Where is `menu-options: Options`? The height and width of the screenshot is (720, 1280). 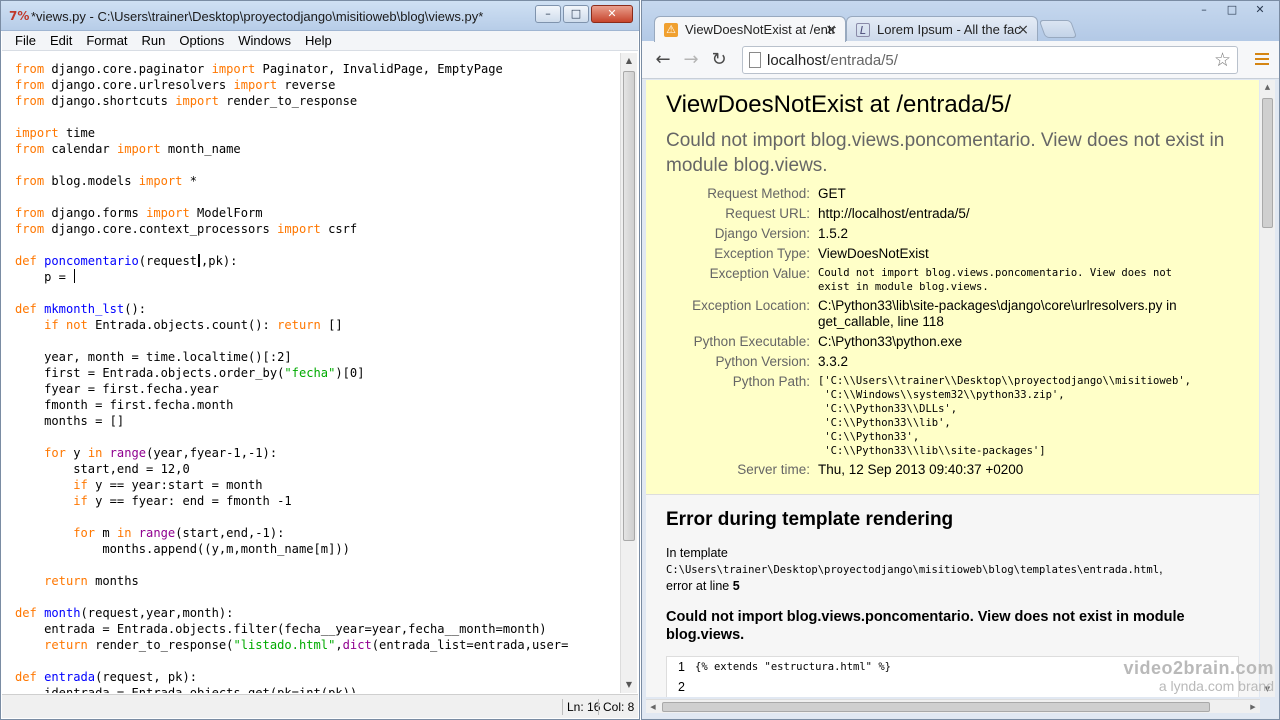 menu-options: Options is located at coordinates (201, 41).